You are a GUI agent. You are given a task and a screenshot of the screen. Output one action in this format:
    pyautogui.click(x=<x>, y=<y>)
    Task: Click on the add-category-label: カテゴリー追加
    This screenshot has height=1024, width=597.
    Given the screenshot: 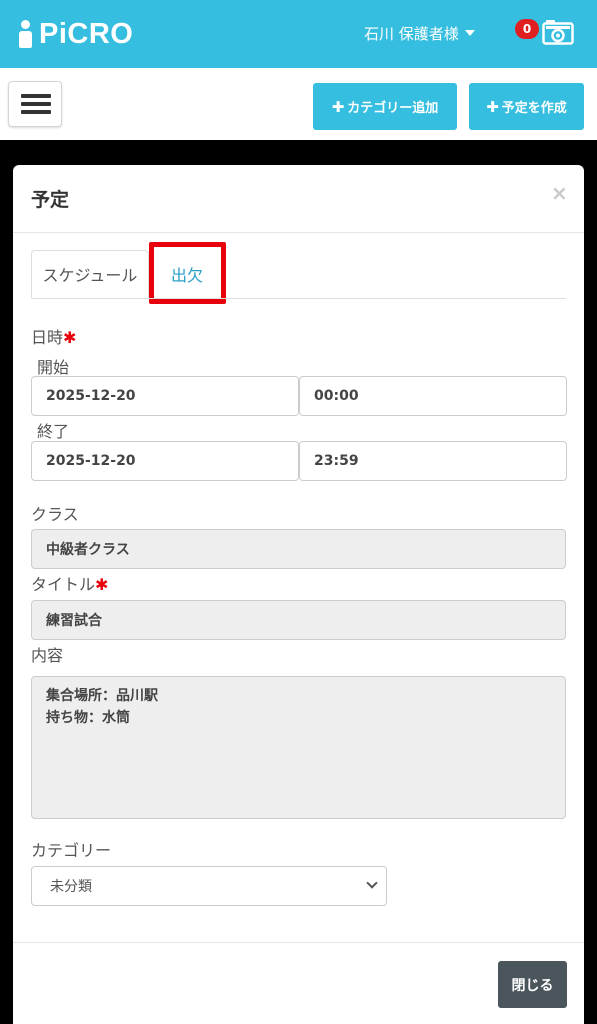 What is the action you would take?
    pyautogui.click(x=393, y=108)
    